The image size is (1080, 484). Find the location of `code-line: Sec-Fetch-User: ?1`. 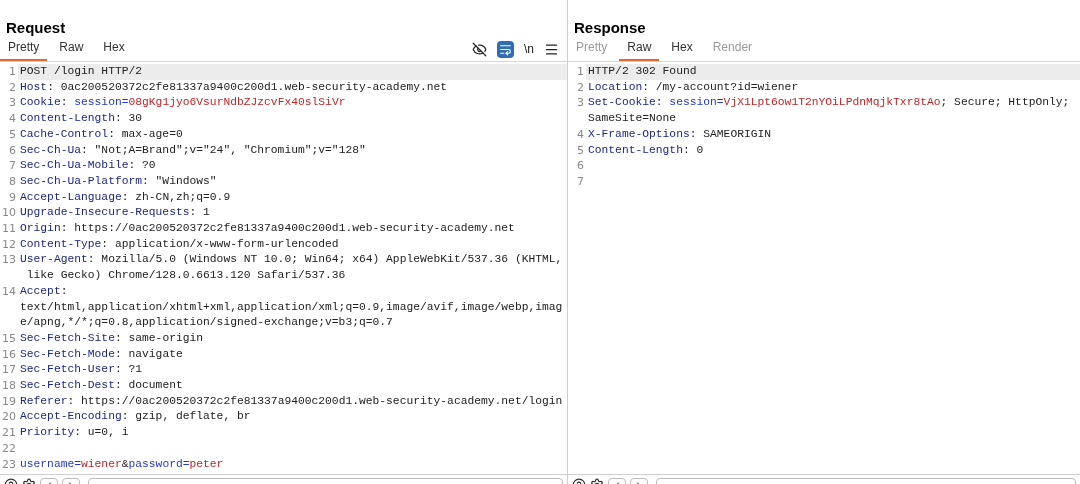

code-line: Sec-Fetch-User: ?1 is located at coordinates (81, 370).